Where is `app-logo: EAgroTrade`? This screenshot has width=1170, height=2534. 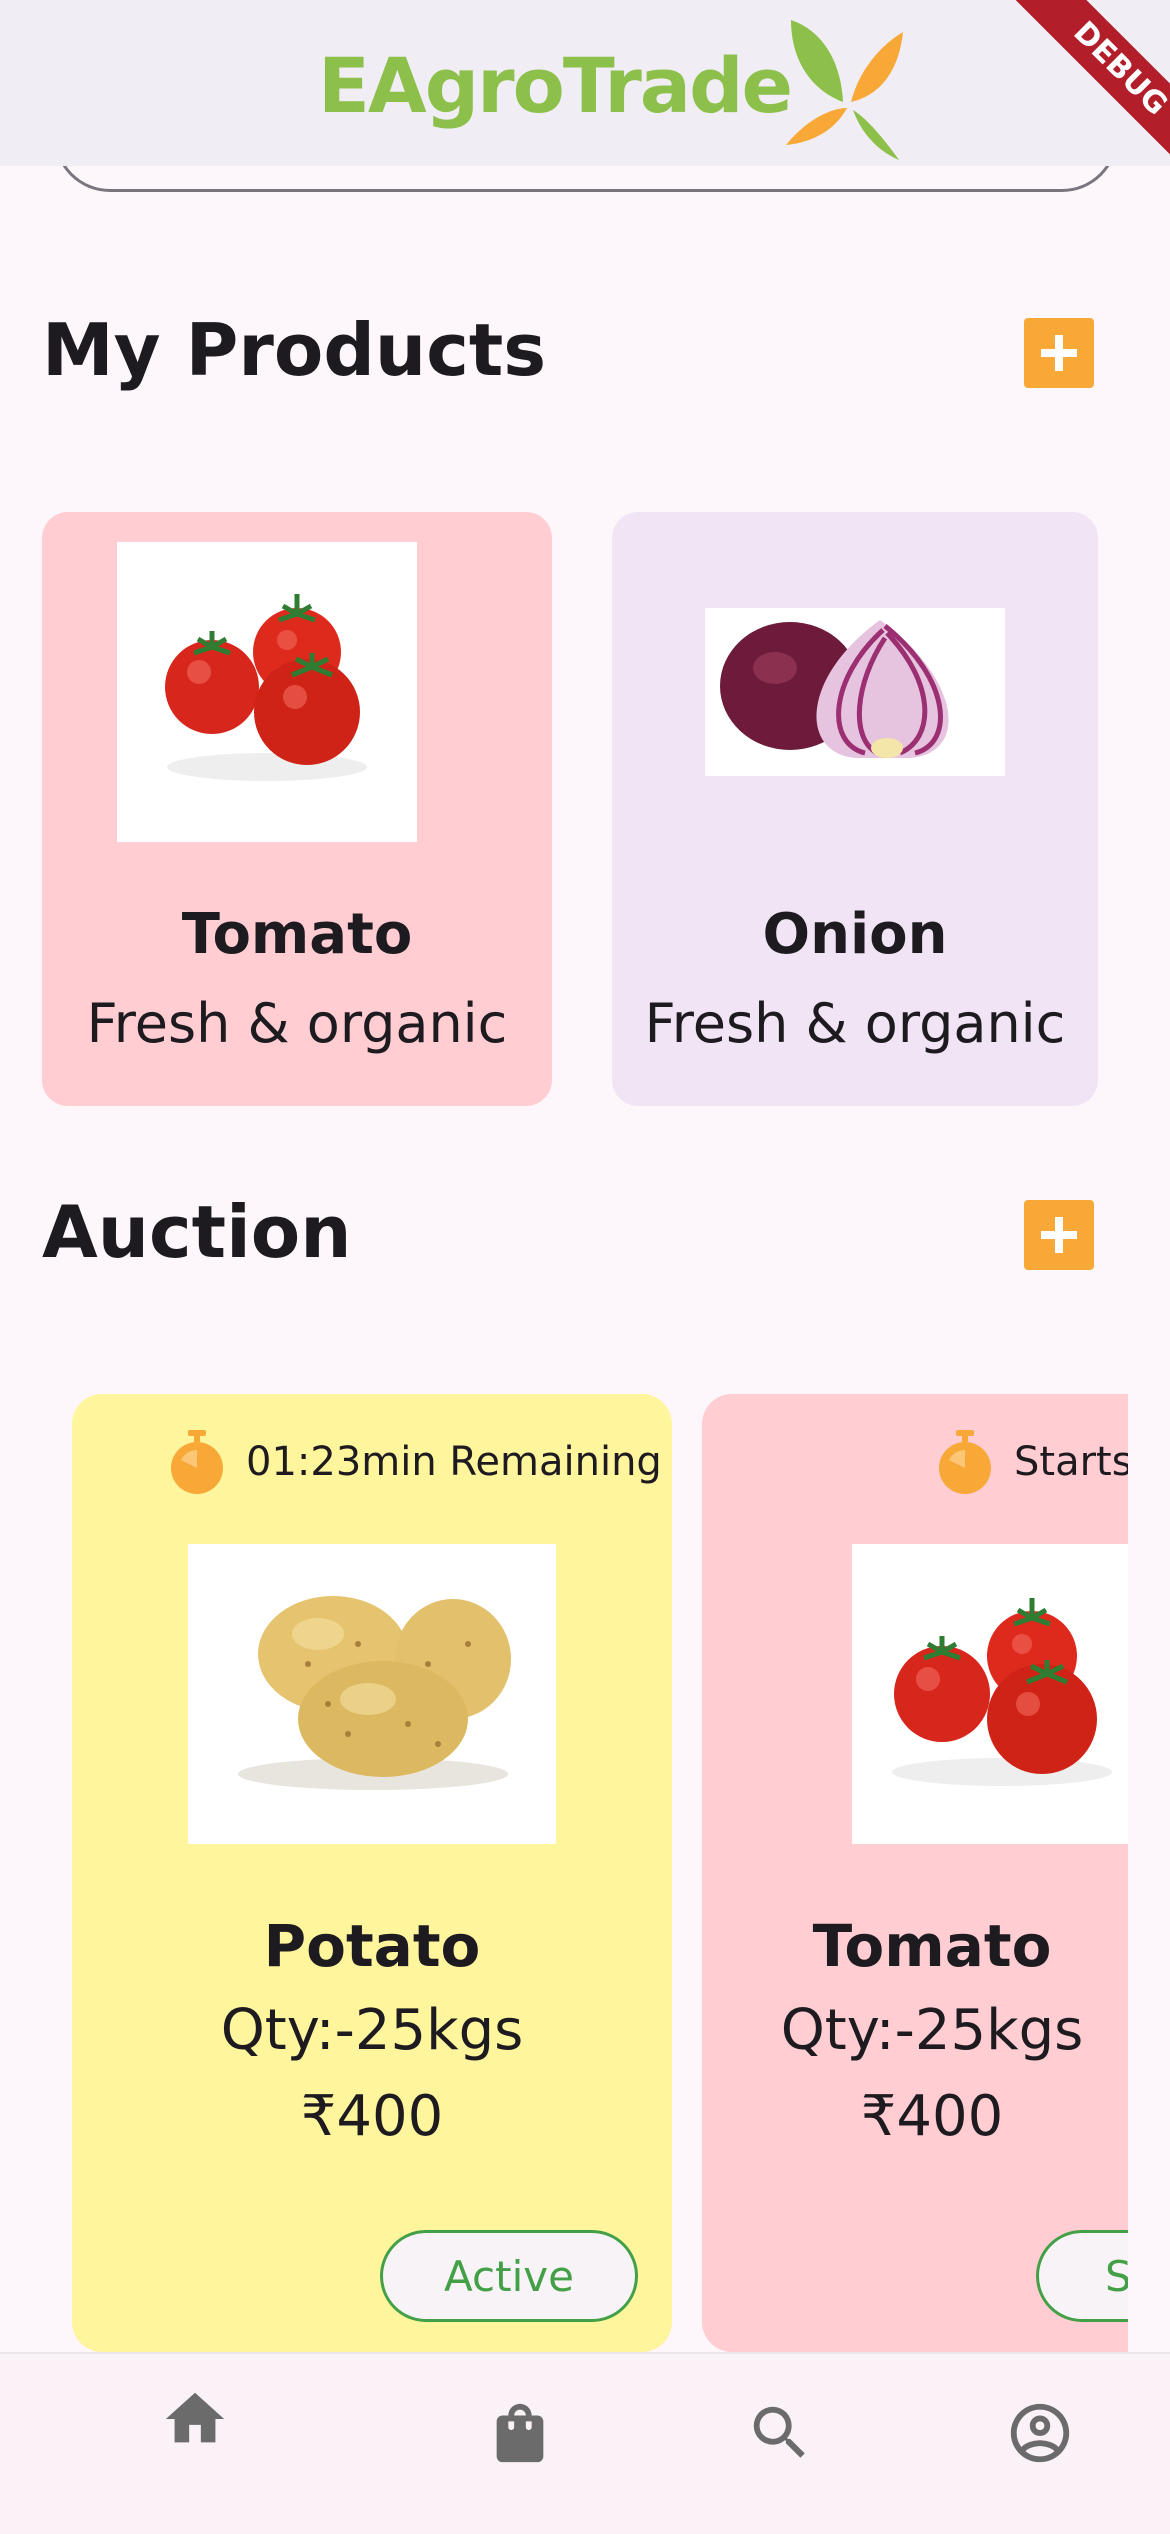 app-logo: EAgroTrade is located at coordinates (614, 85).